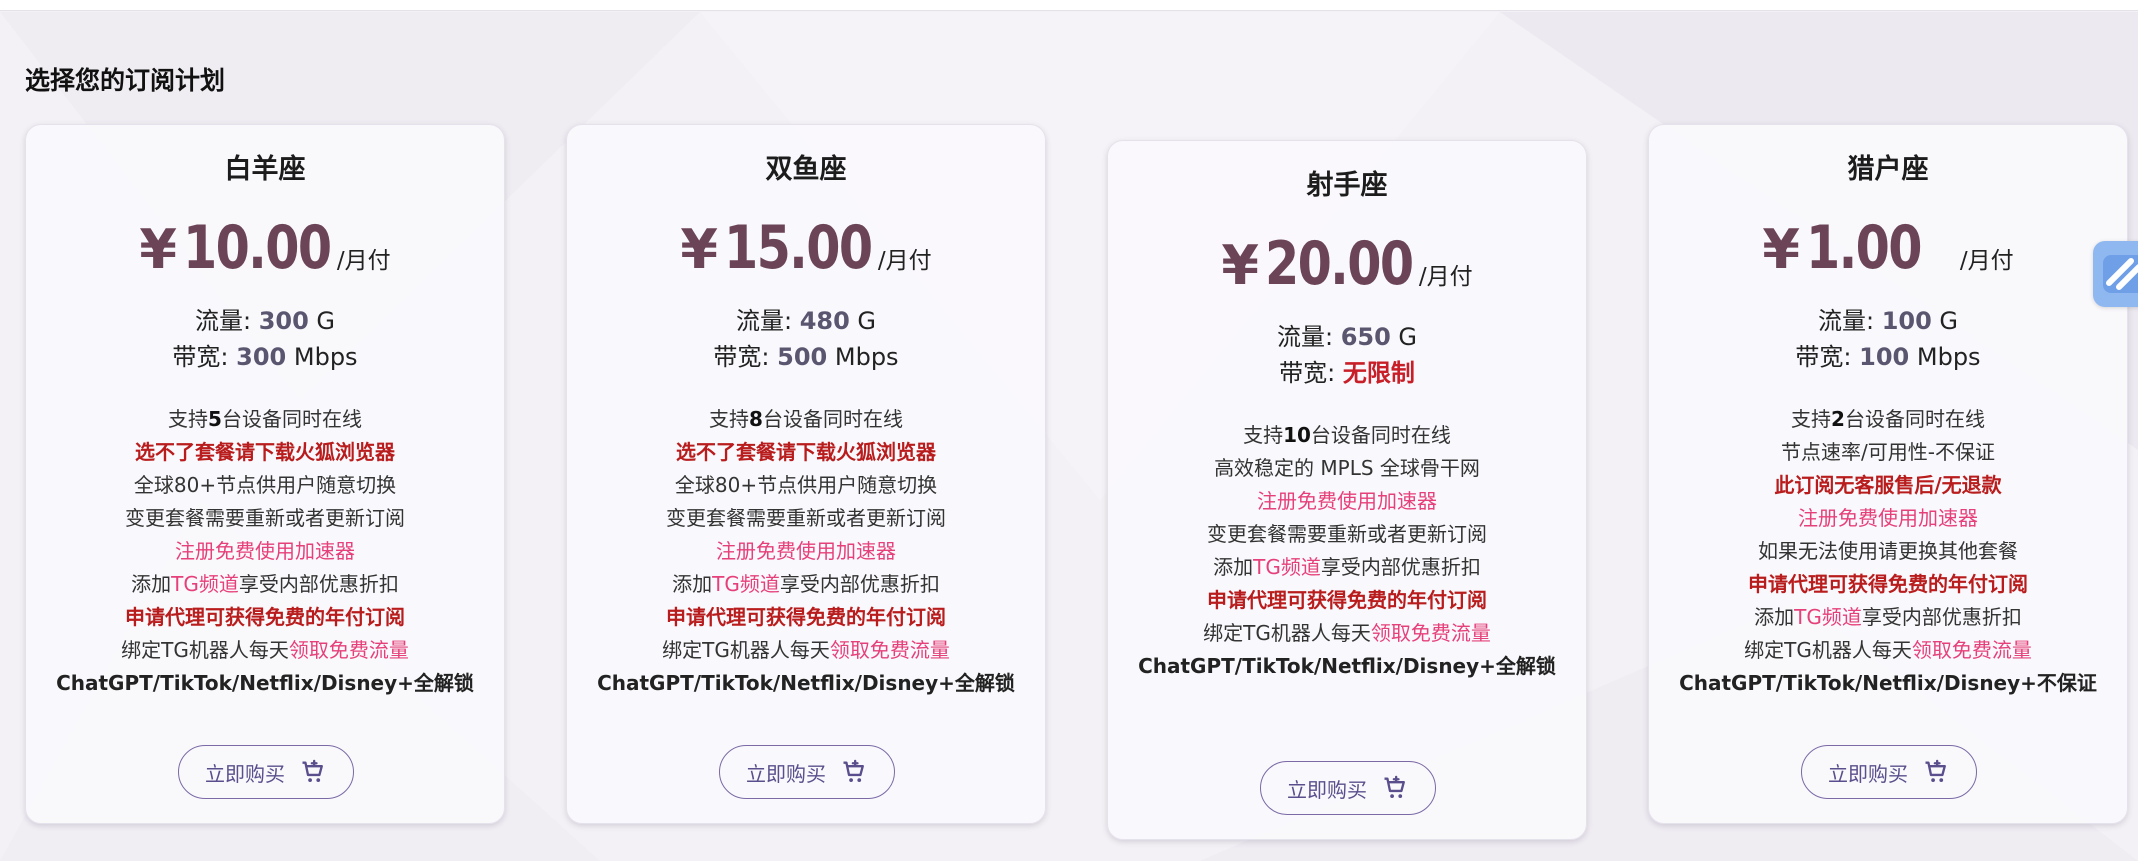  I want to click on traffic-spec: 流量: 100 G, so click(1888, 321).